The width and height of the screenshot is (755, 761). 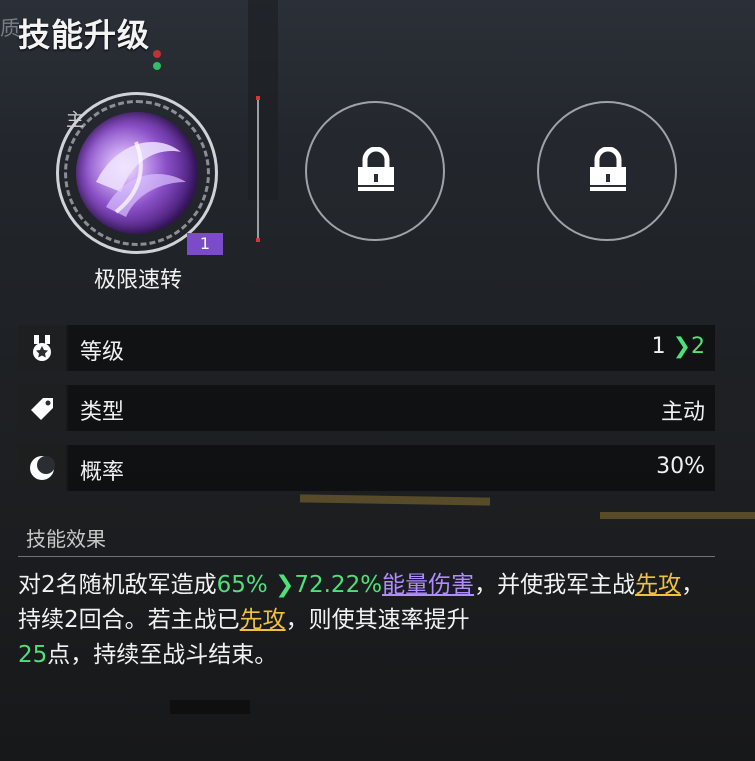 What do you see at coordinates (137, 280) in the screenshot?
I see `skill-name: 极限速转` at bounding box center [137, 280].